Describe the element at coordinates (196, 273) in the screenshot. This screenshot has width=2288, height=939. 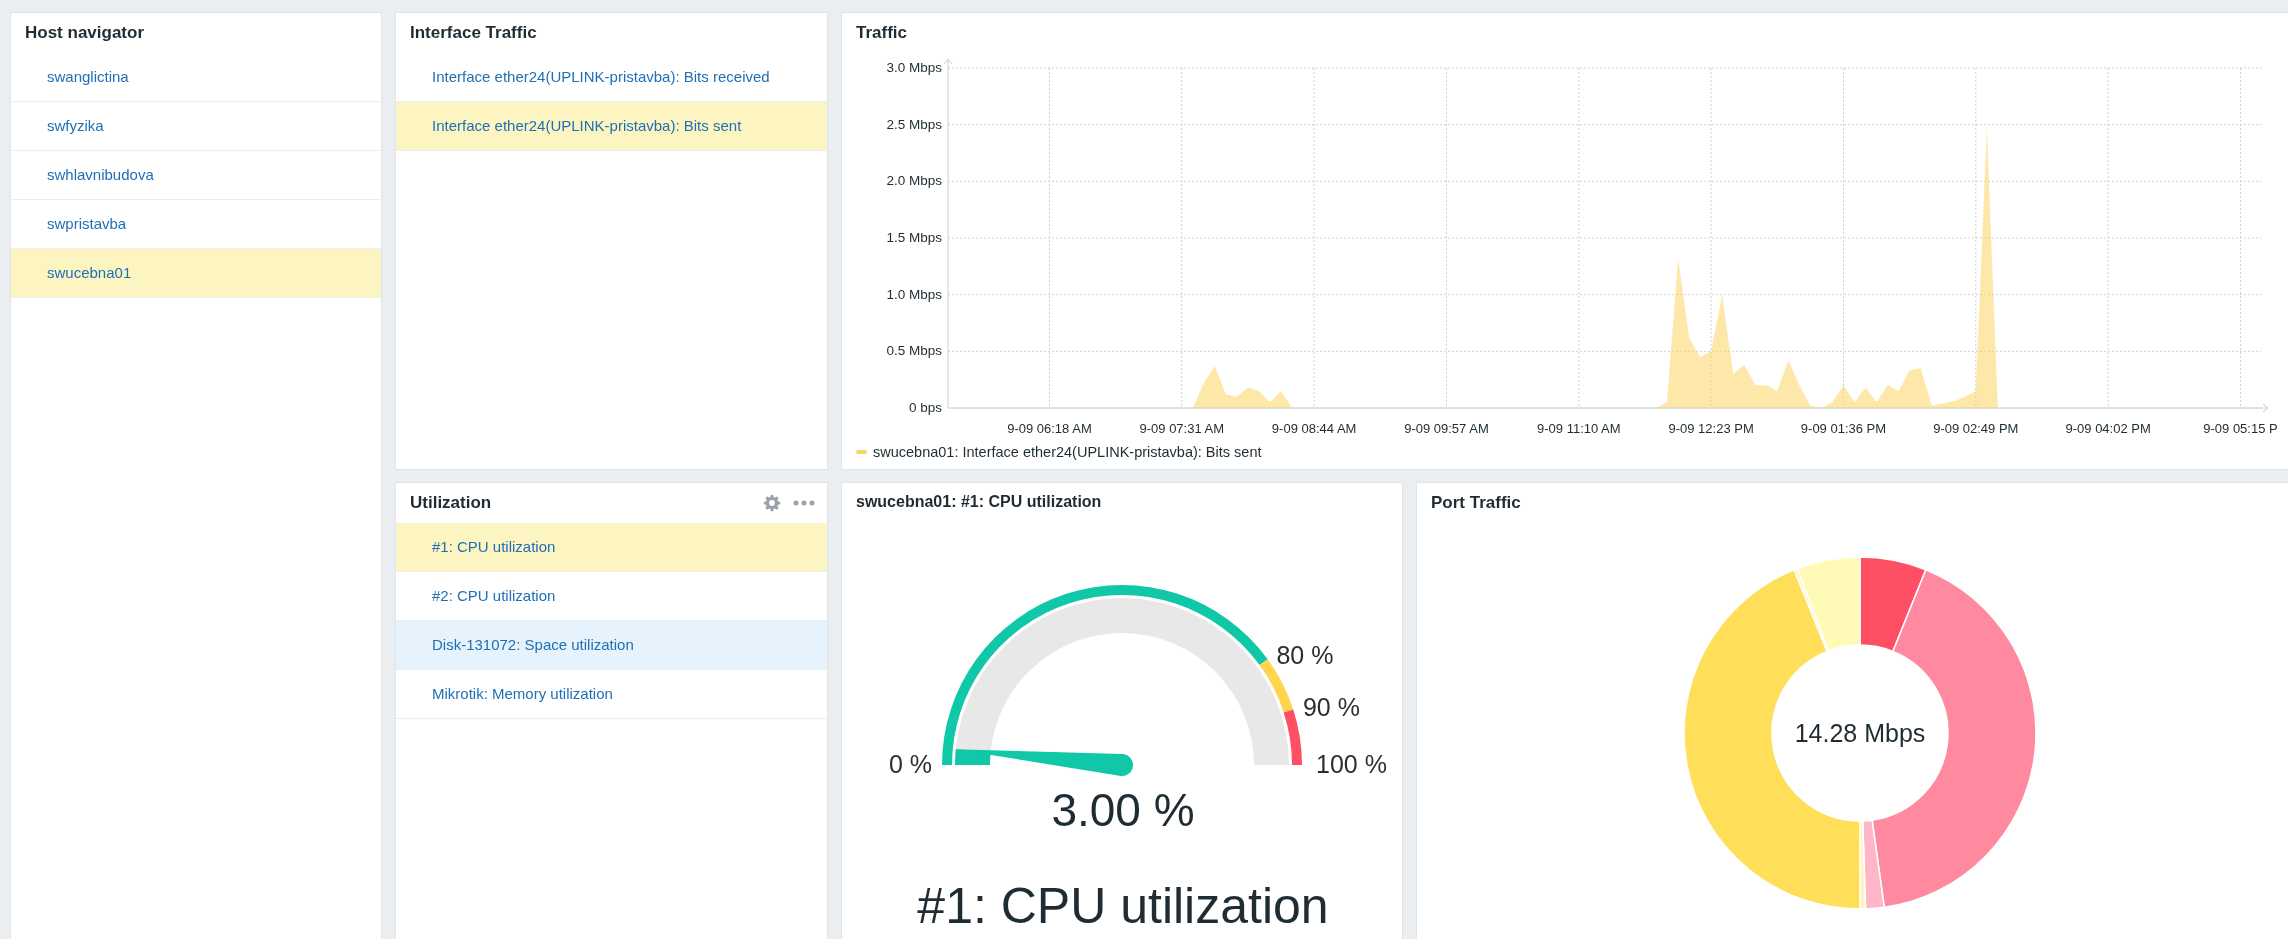
I see `host-item: swucebna01` at that location.